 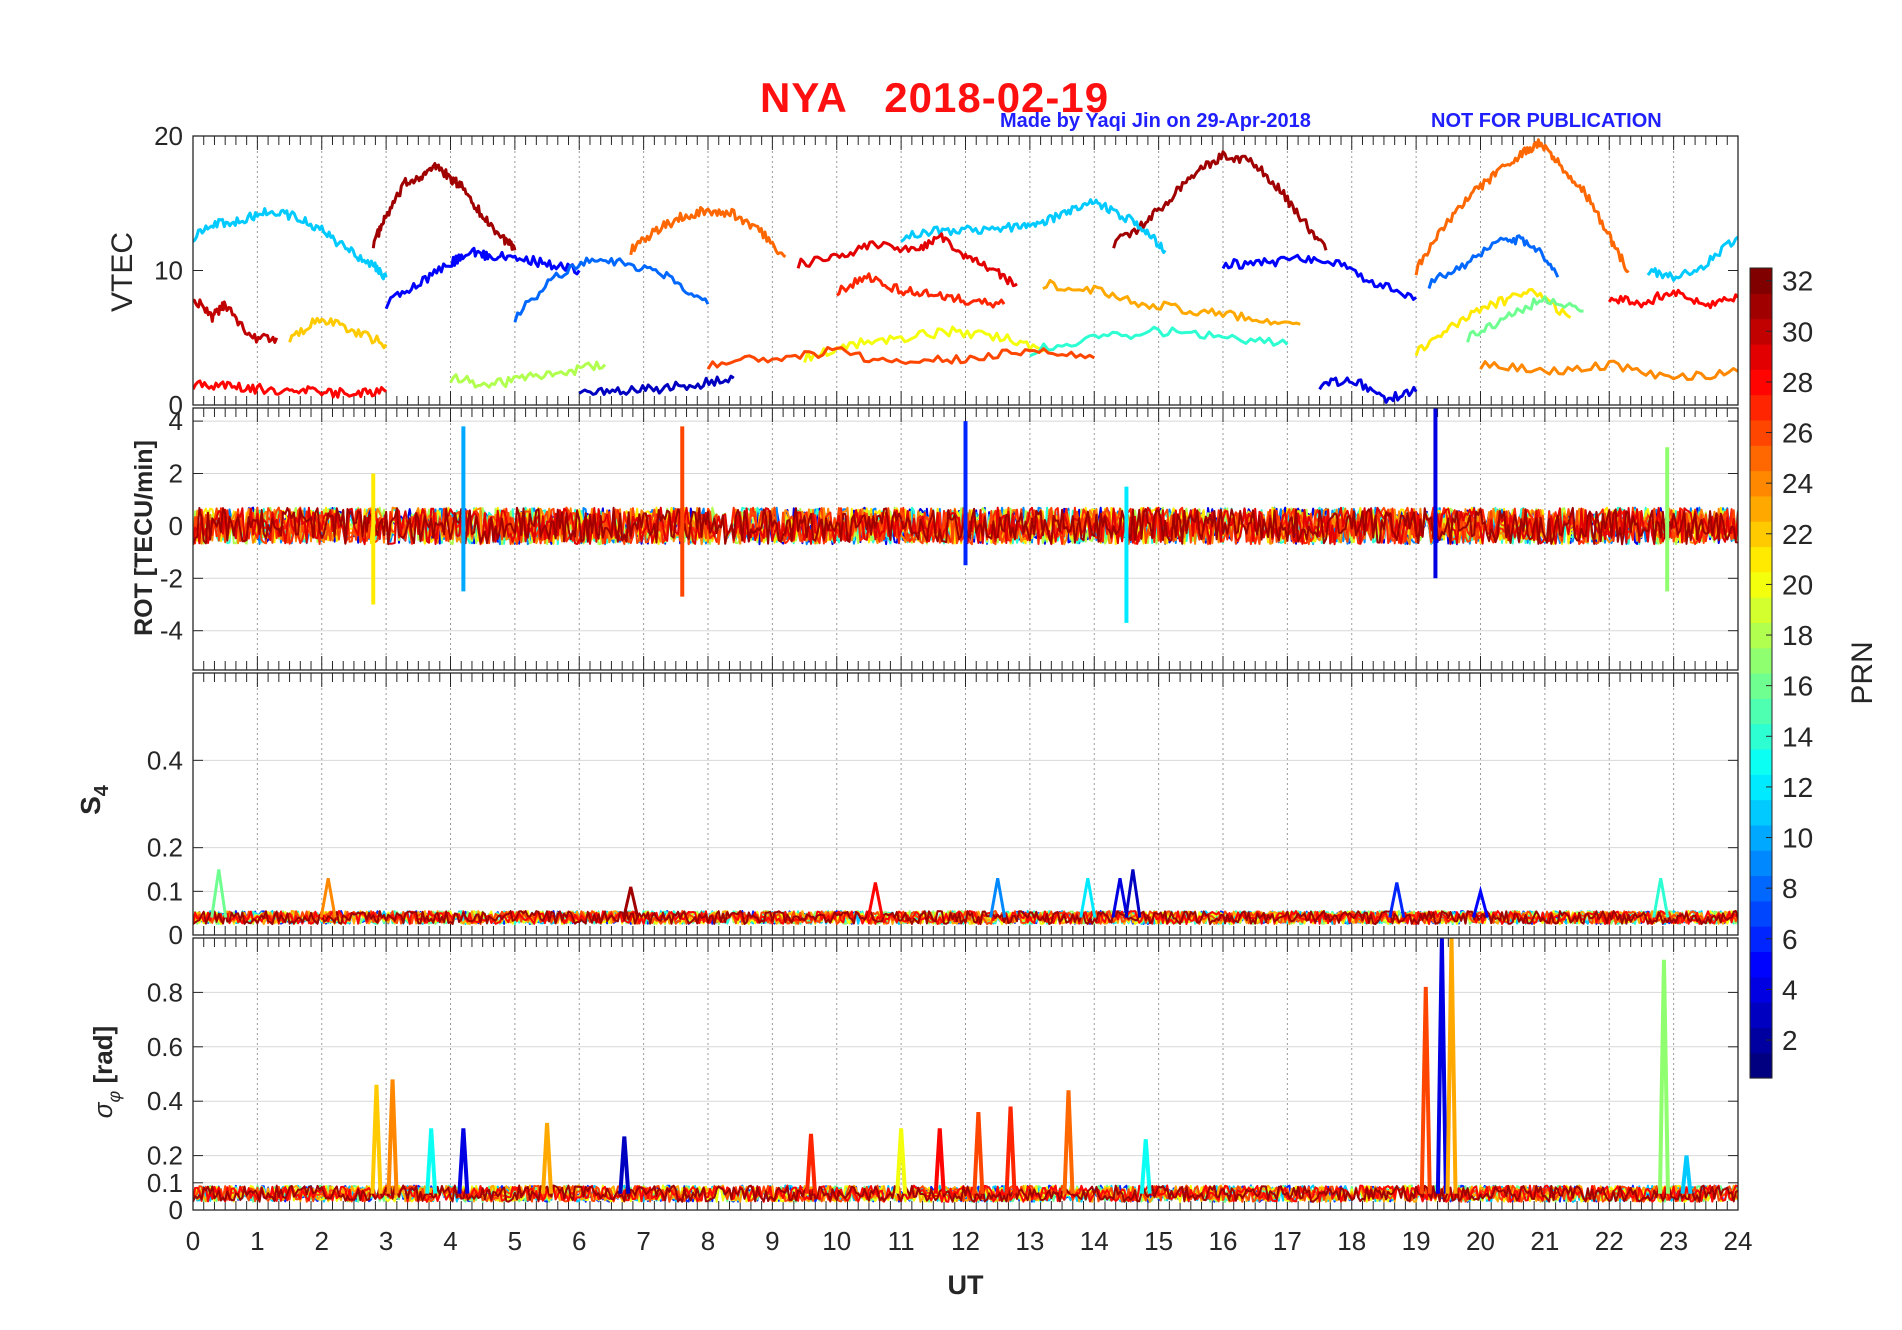 What do you see at coordinates (1797, 331) in the screenshot?
I see `colorbar-tick-label: 30` at bounding box center [1797, 331].